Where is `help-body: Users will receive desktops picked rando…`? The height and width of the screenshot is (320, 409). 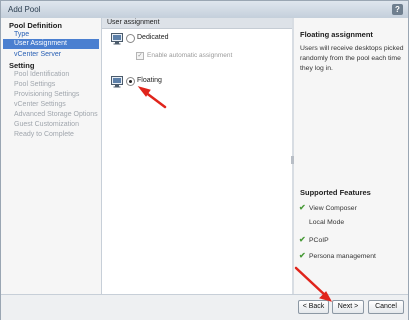 help-body: Users will receive desktops picked rando… is located at coordinates (352, 58).